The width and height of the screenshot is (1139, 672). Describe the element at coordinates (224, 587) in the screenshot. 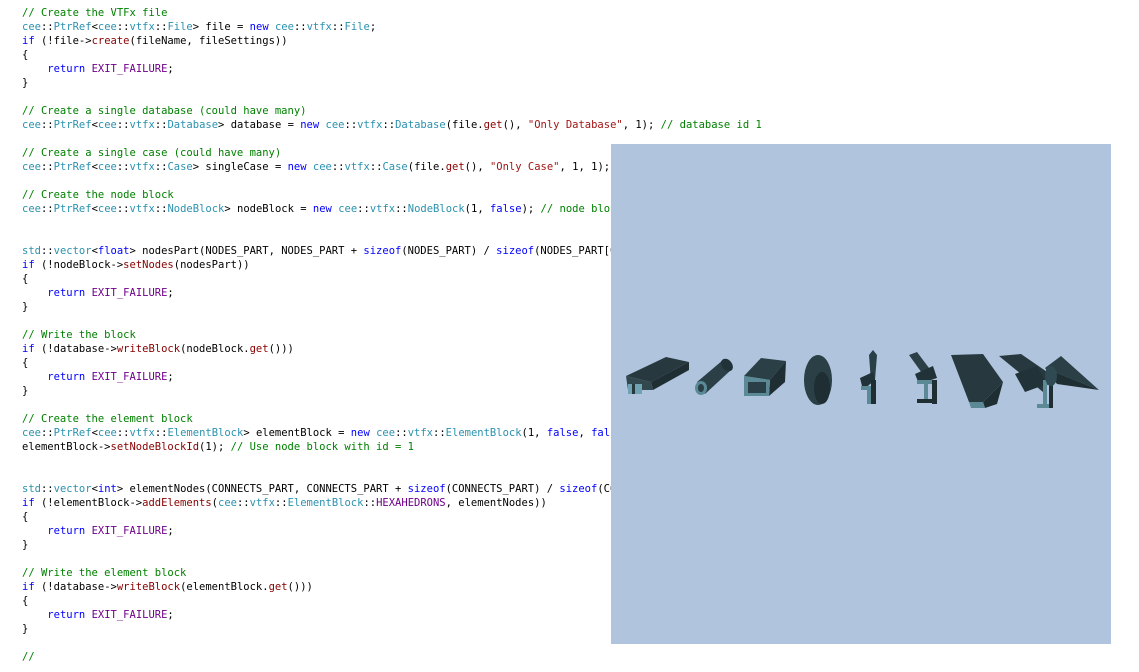

I see `code-token-plain: (elementBlock.` at that location.